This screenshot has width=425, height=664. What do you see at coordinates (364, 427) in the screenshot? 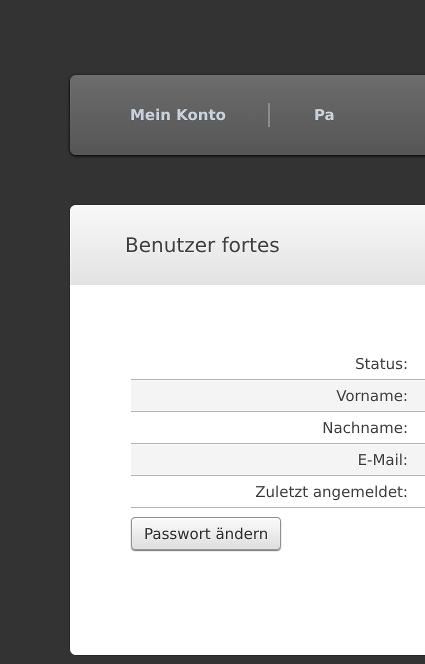
I see `field-label: Nachname:` at bounding box center [364, 427].